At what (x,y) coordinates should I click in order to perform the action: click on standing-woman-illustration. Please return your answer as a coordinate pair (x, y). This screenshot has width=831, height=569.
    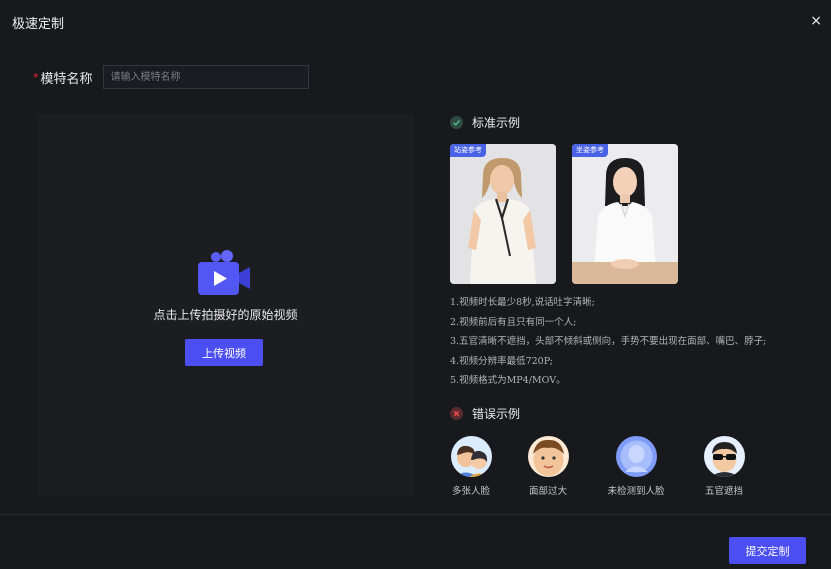
    Looking at the image, I should click on (503, 214).